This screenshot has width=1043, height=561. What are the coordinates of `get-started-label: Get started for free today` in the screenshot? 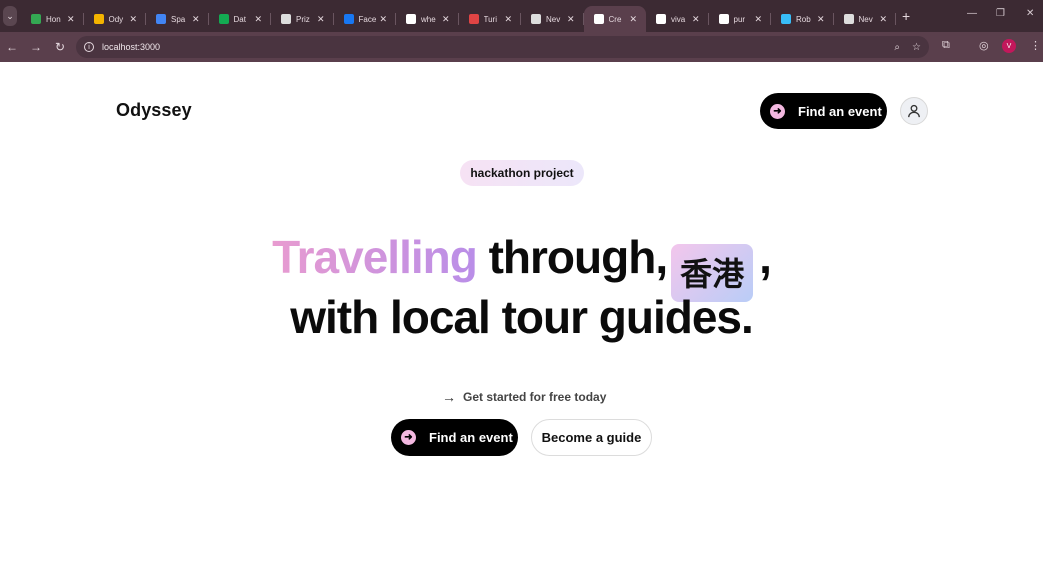 It's located at (535, 397).